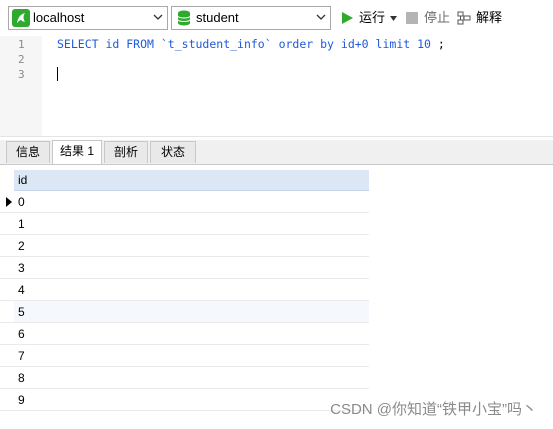 This screenshot has width=553, height=429. I want to click on stop-icon, so click(412, 18).